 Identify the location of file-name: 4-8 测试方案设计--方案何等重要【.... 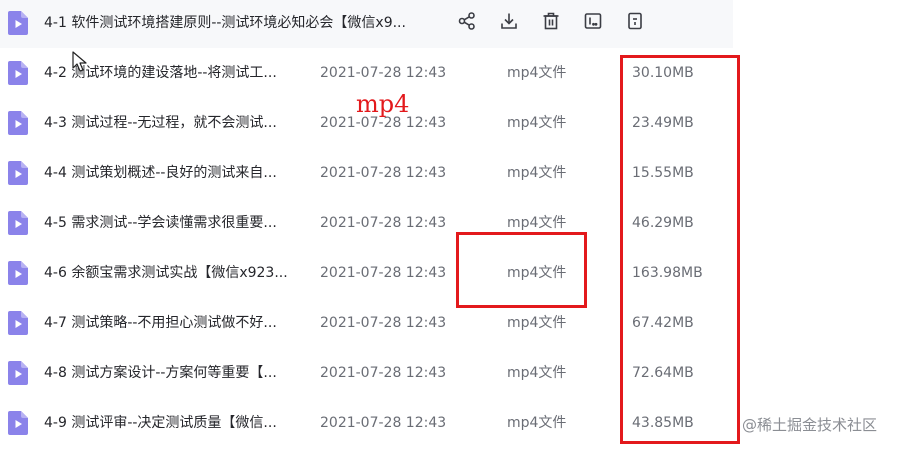
(160, 373).